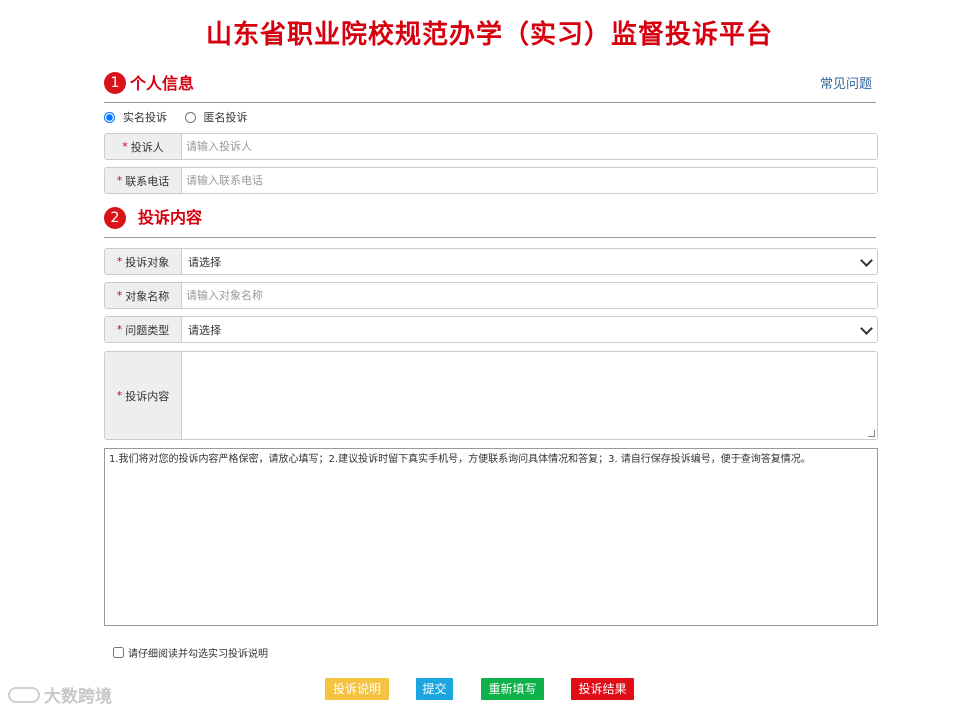  What do you see at coordinates (529, 180) in the screenshot?
I see `phone-input` at bounding box center [529, 180].